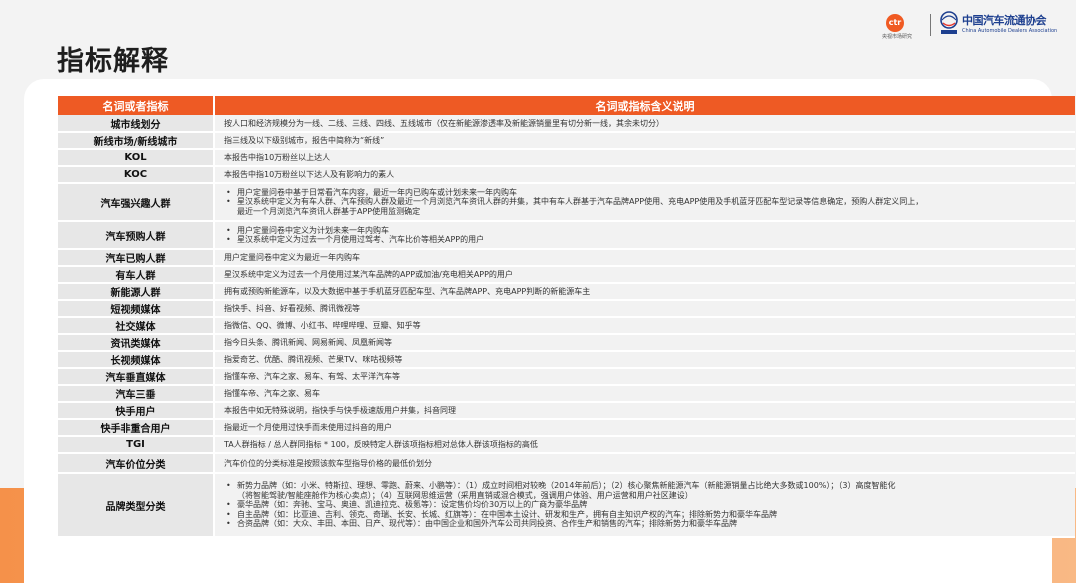 This screenshot has height=583, width=1076. Describe the element at coordinates (649, 193) in the screenshot. I see `definition-line: 用户定量问卷中基于日常看汽车内容，最近一年内已购车或计划未来一年内购车` at that location.